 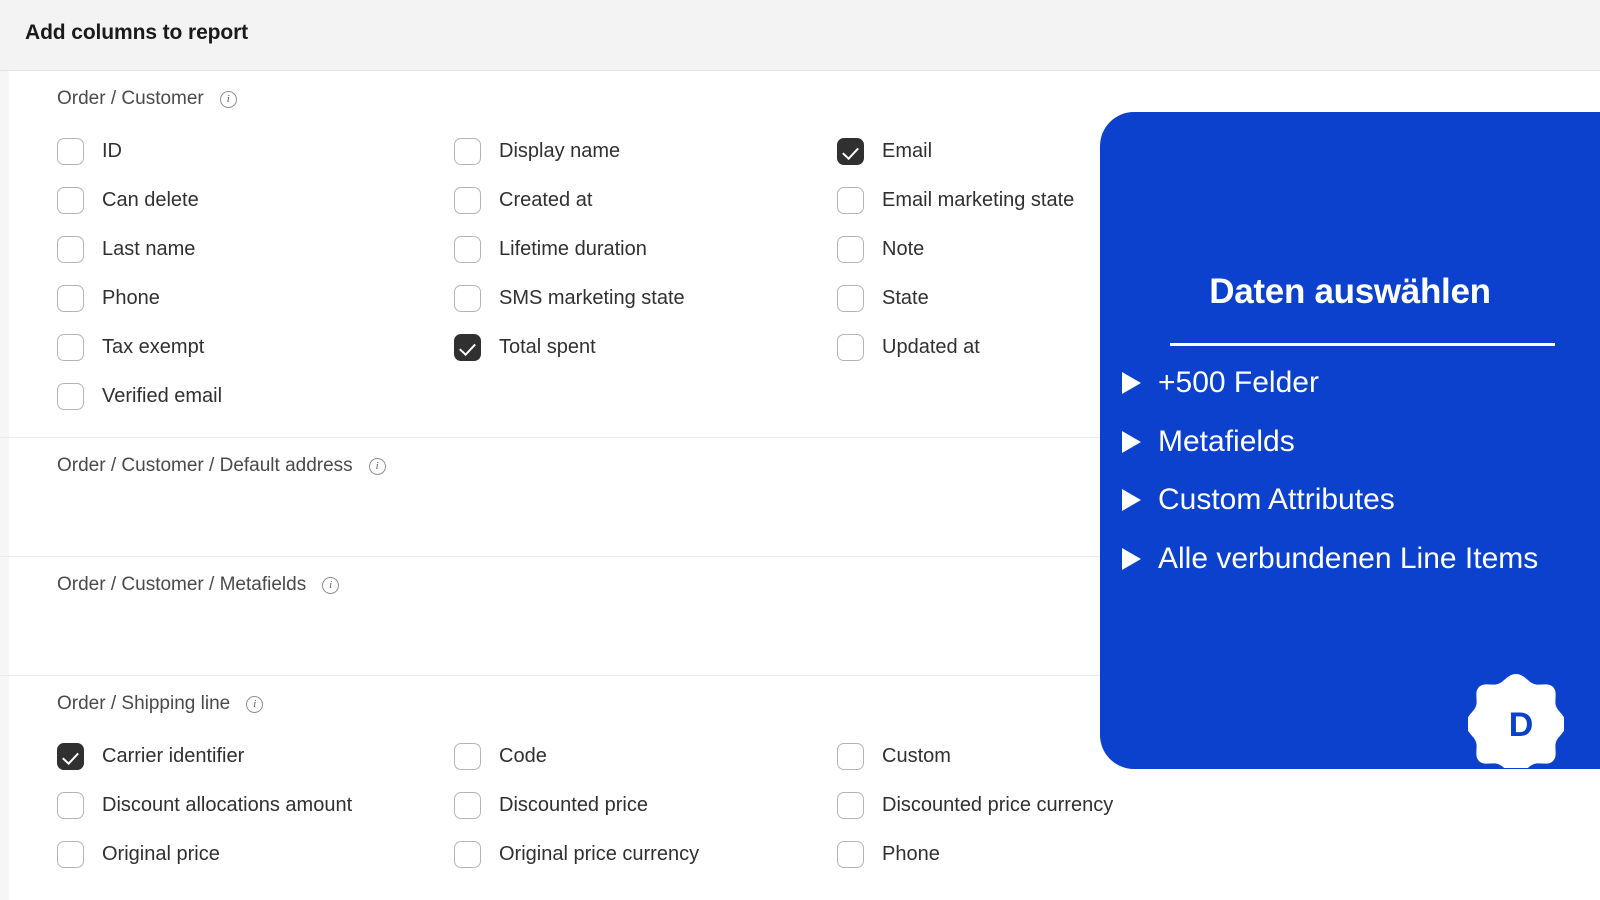 I want to click on checkbox-label: Carrier identifier, so click(x=173, y=756).